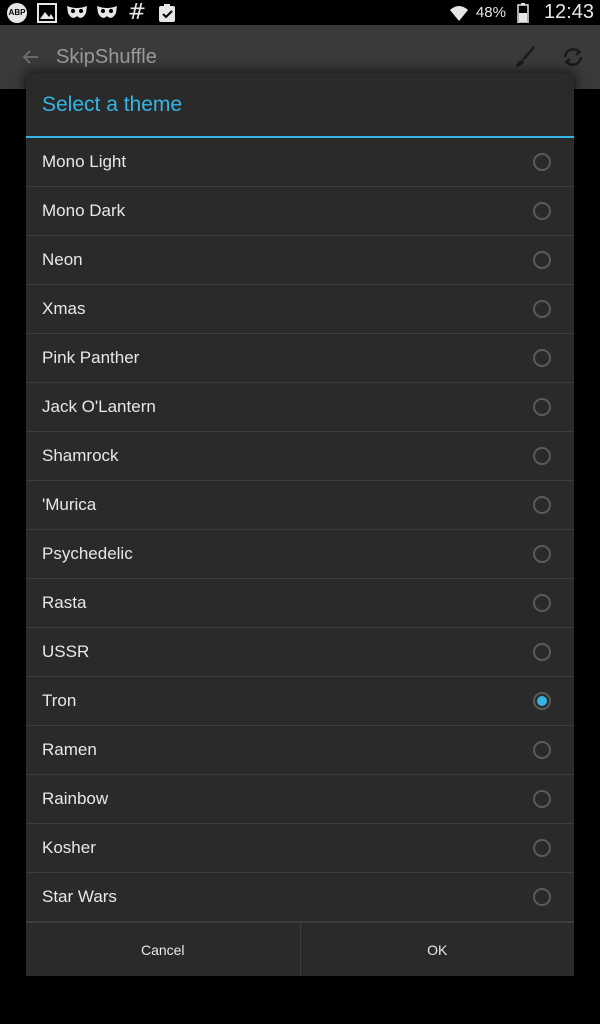 The height and width of the screenshot is (1024, 600). I want to click on theme-option-label: Star Wars, so click(79, 896).